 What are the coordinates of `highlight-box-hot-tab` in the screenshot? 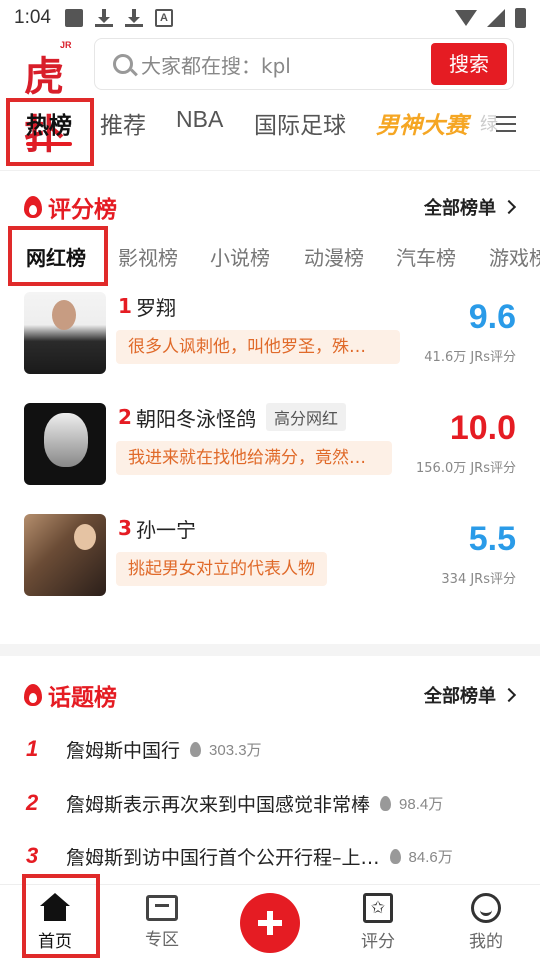 It's located at (50, 132).